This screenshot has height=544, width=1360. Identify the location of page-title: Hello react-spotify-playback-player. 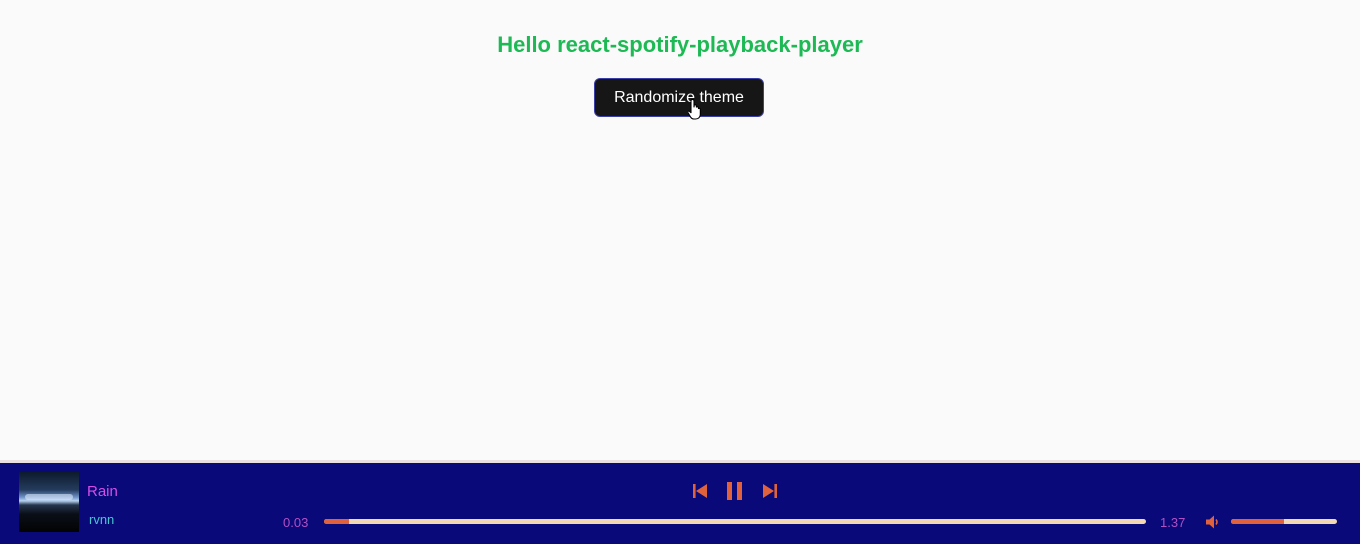
(680, 44).